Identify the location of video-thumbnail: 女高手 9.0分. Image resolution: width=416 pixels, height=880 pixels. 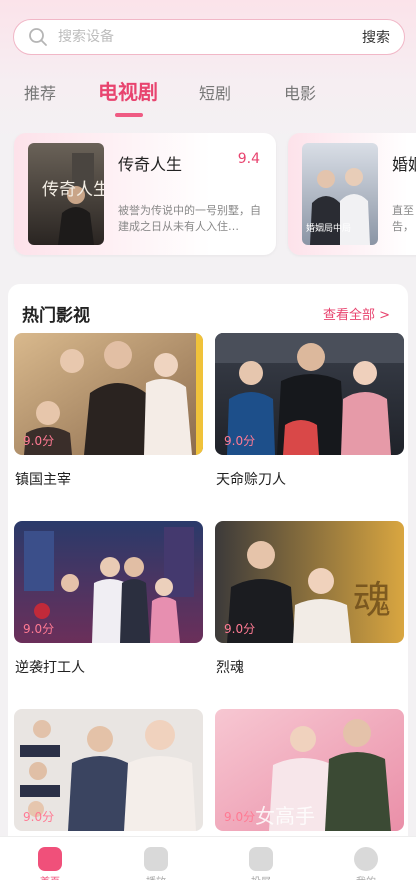
(309, 770).